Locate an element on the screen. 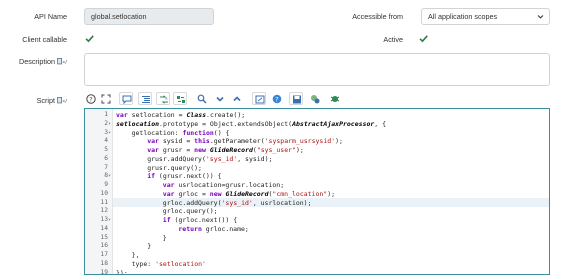 The height and width of the screenshot is (278, 570). line-number: 12 is located at coordinates (104, 211).